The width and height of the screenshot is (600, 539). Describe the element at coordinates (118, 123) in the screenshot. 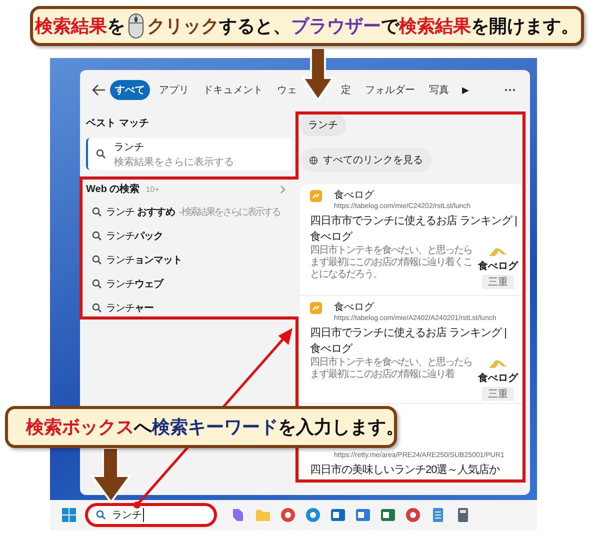

I see `section-heading: ベスト マッチ` at that location.